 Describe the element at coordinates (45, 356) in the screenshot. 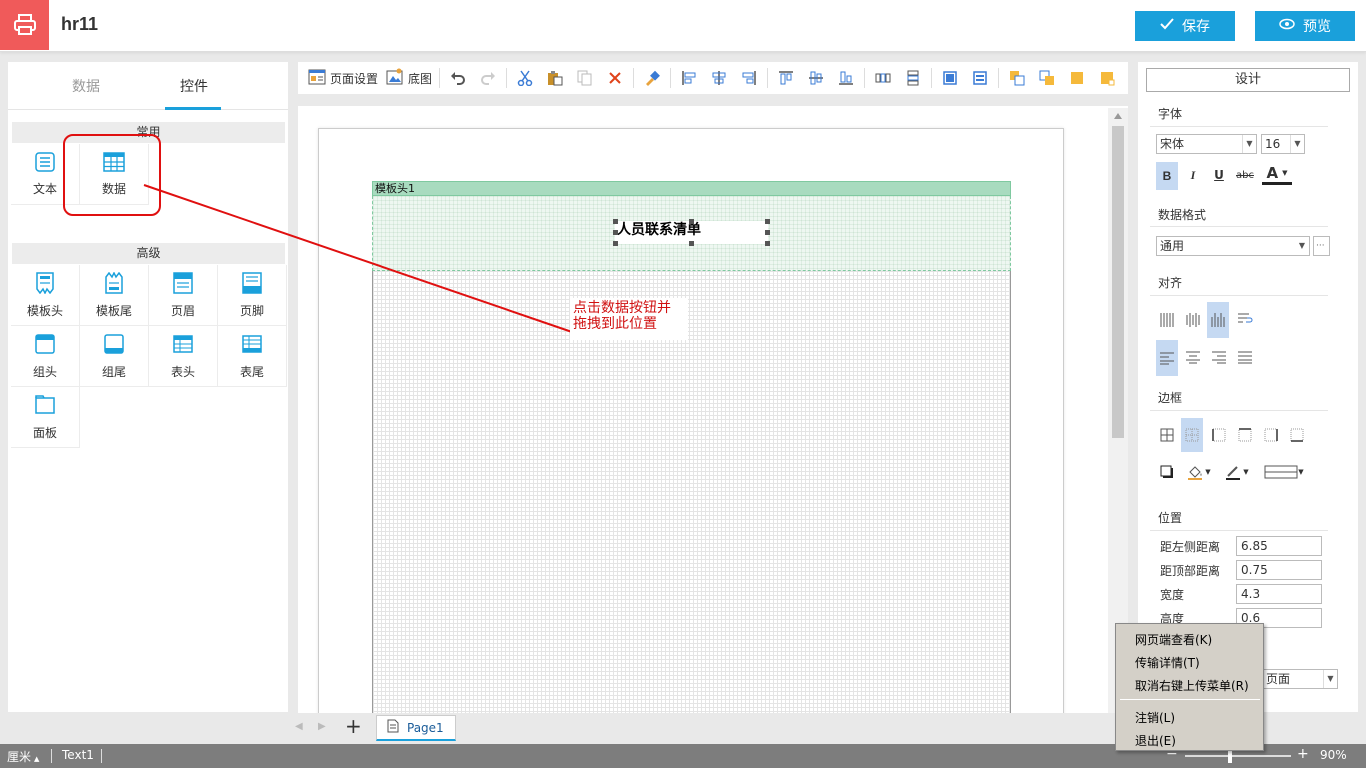

I see `control-group-header: 组头` at that location.